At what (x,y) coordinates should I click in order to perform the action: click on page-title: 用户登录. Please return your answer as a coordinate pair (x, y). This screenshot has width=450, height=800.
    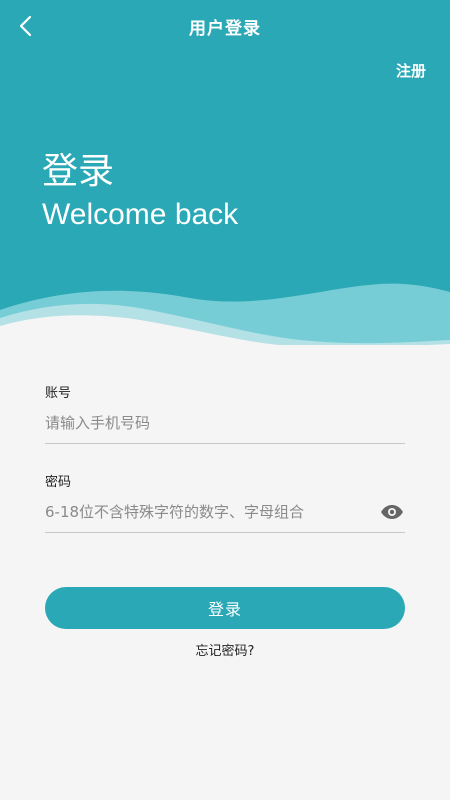
    Looking at the image, I should click on (225, 29).